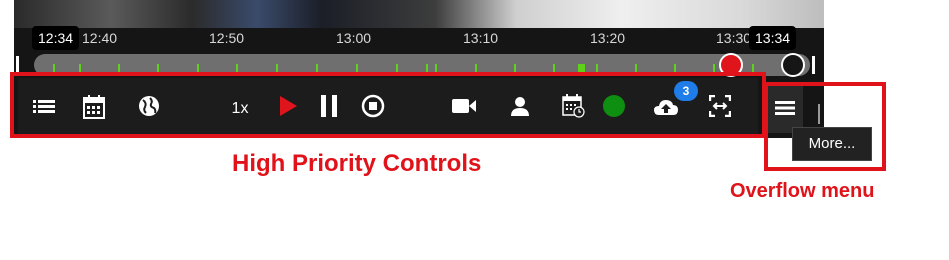 The image size is (949, 260). What do you see at coordinates (354, 38) in the screenshot?
I see `tick-label: 13:00` at bounding box center [354, 38].